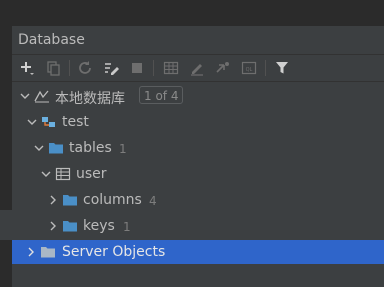 The image size is (384, 287). I want to click on tree-item-label: tables, so click(90, 148).